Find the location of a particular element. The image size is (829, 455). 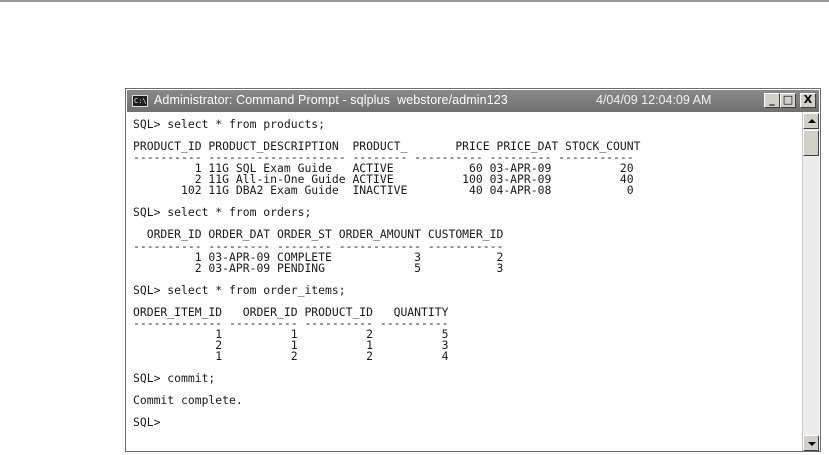

console-line: SQL> select * from products; is located at coordinates (229, 124).